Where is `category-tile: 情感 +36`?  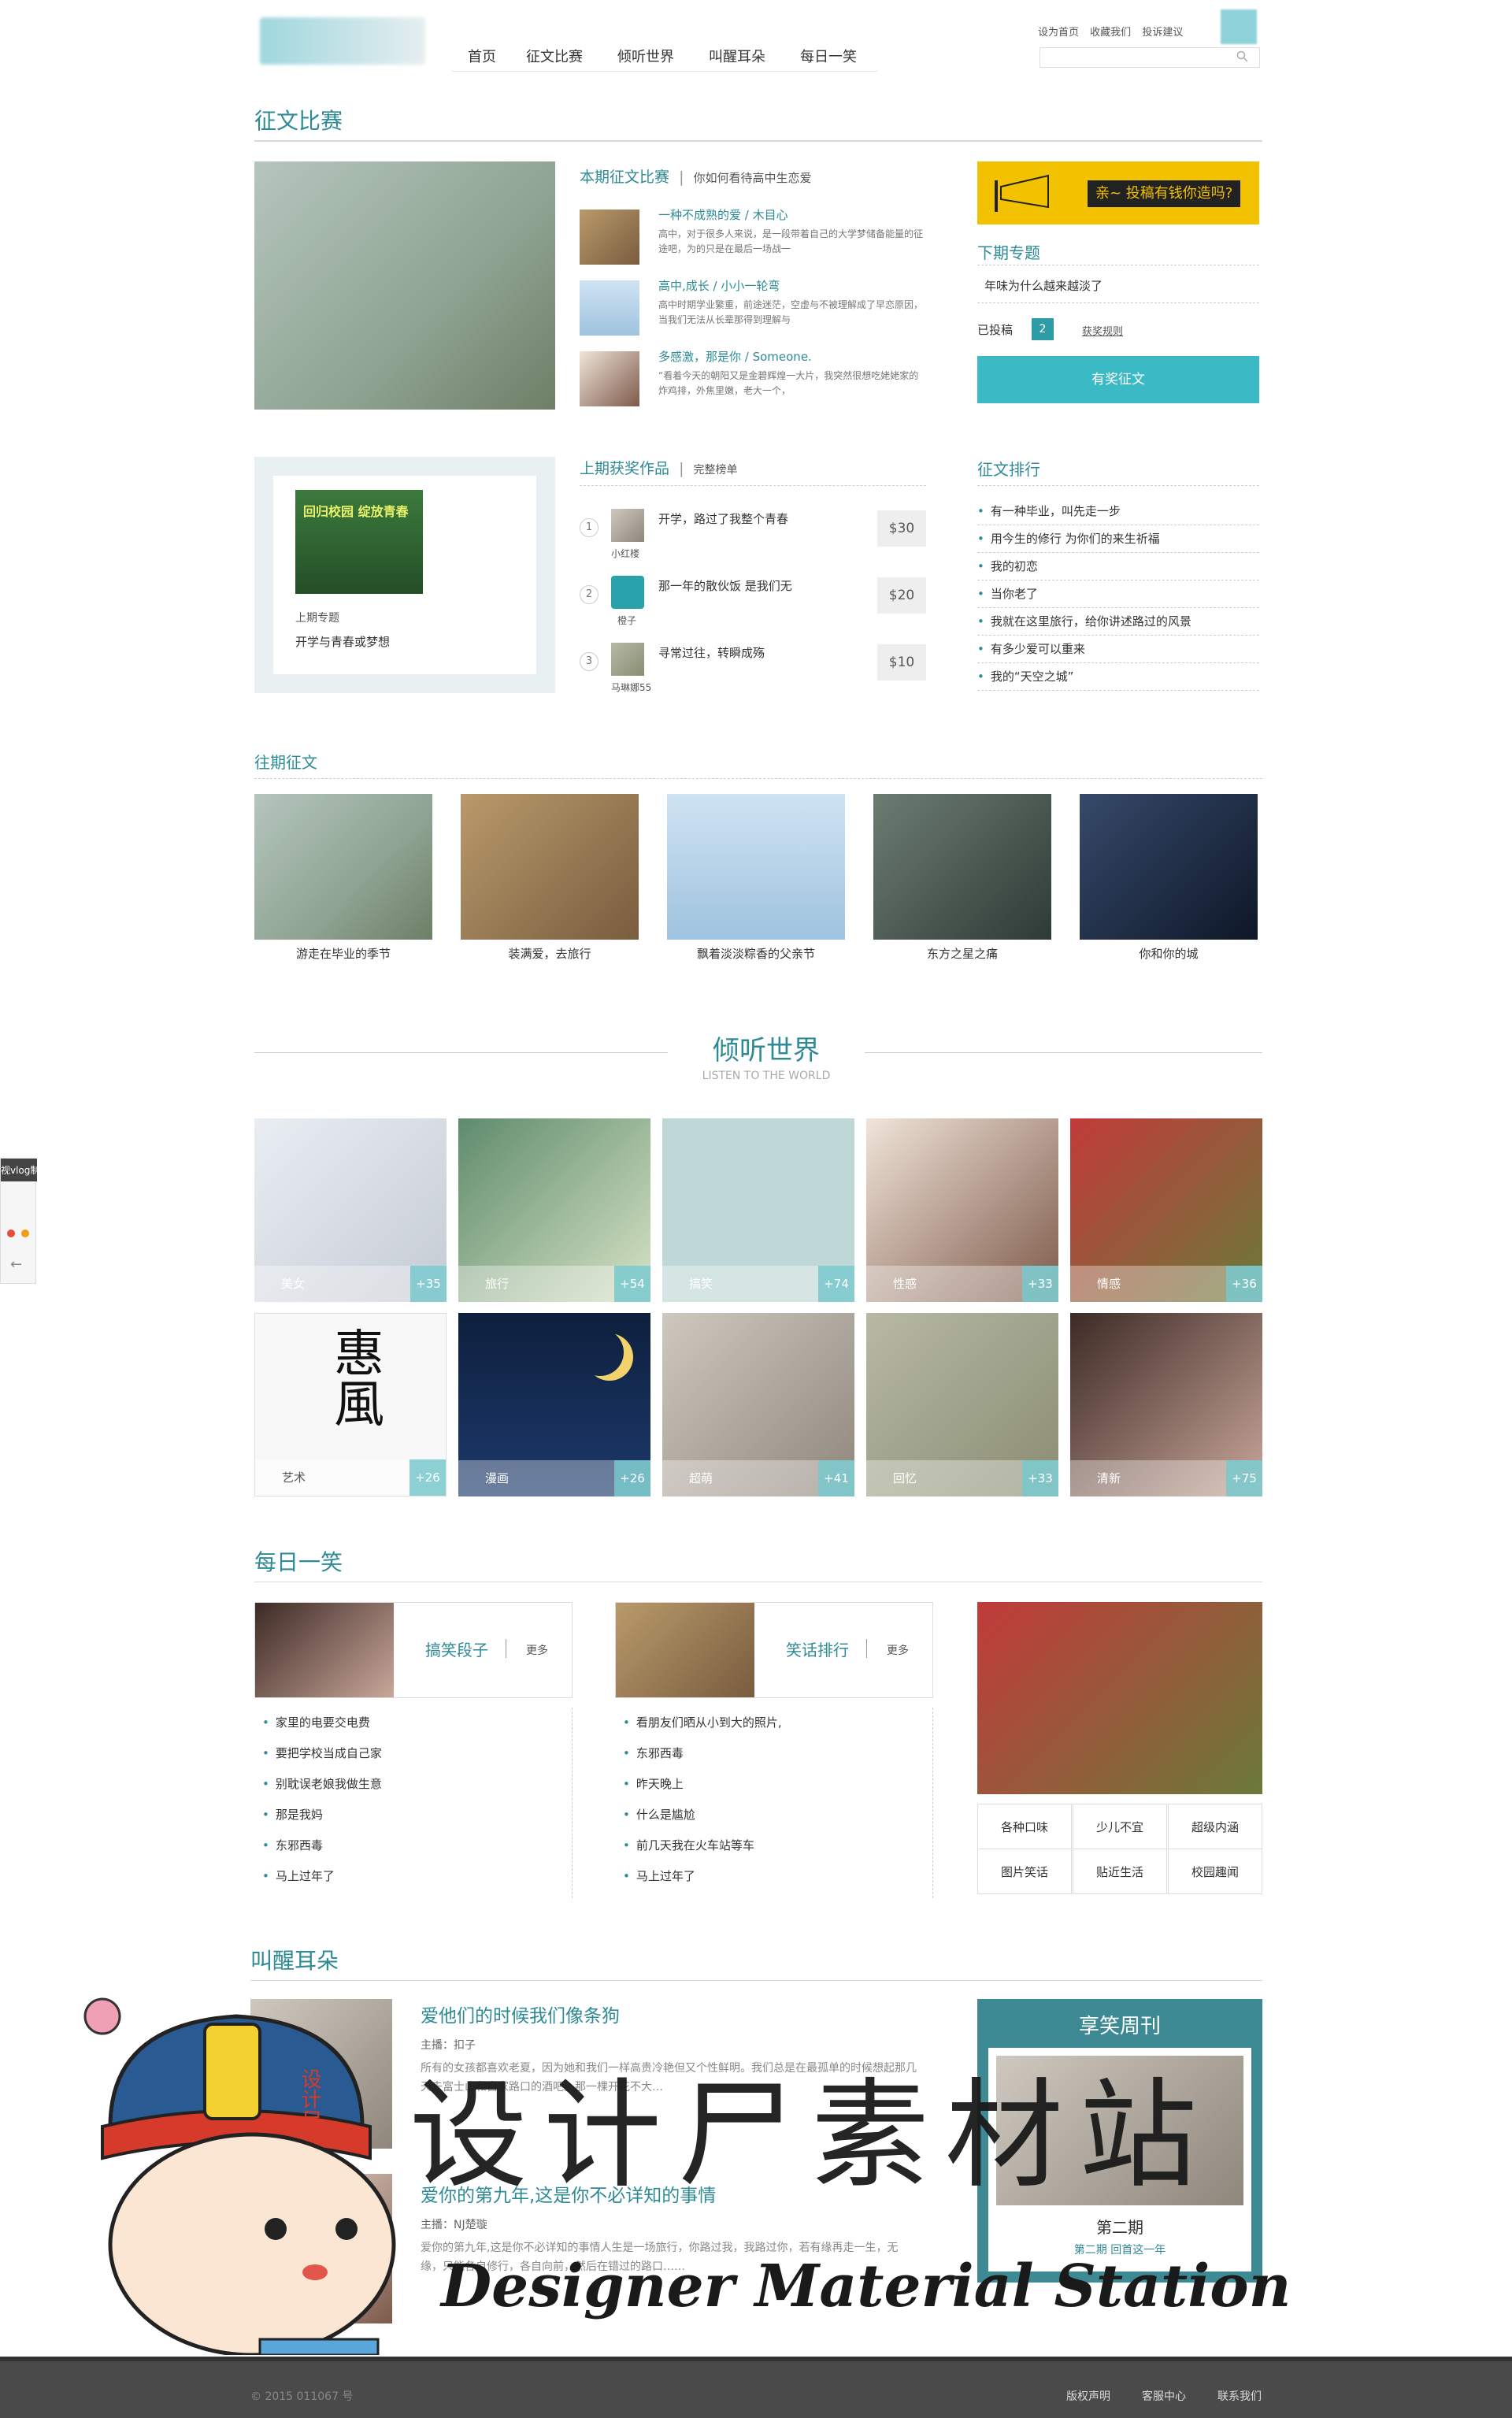 category-tile: 情感 +36 is located at coordinates (1166, 1210).